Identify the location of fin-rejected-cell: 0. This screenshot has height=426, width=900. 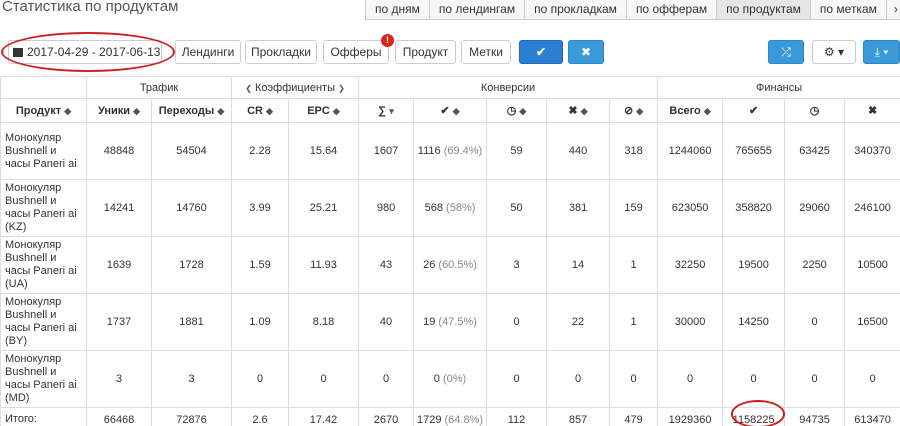
(872, 379).